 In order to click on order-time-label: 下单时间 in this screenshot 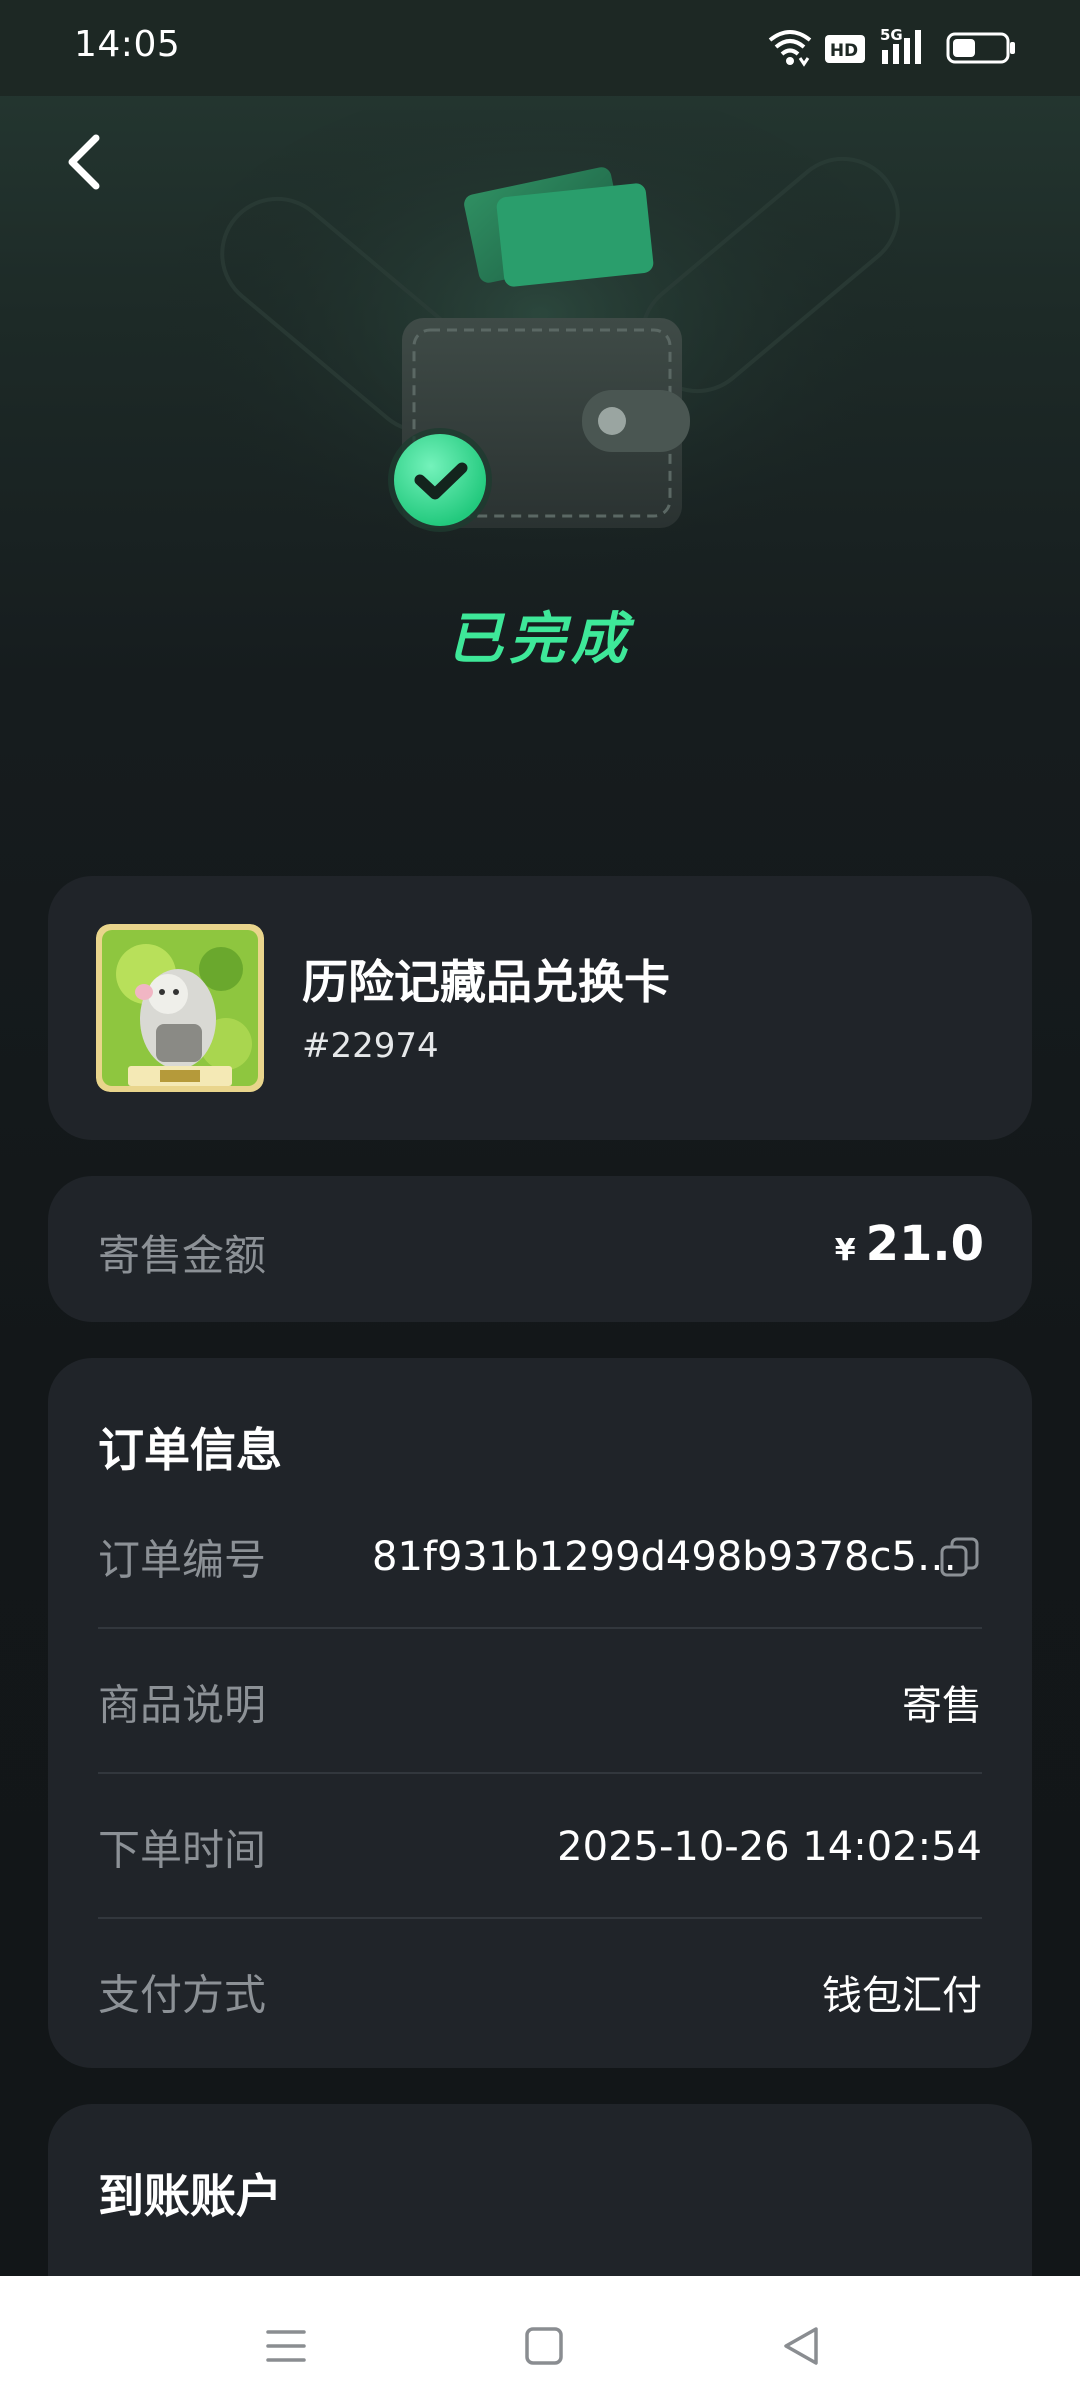, I will do `click(182, 1849)`.